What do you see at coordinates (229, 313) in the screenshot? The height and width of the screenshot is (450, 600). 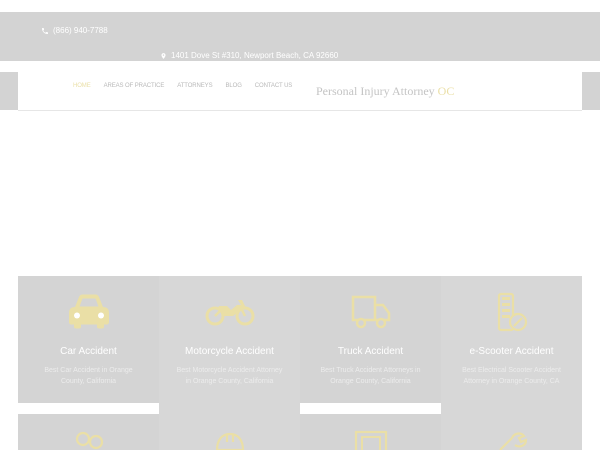 I see `motorcycle-icon` at bounding box center [229, 313].